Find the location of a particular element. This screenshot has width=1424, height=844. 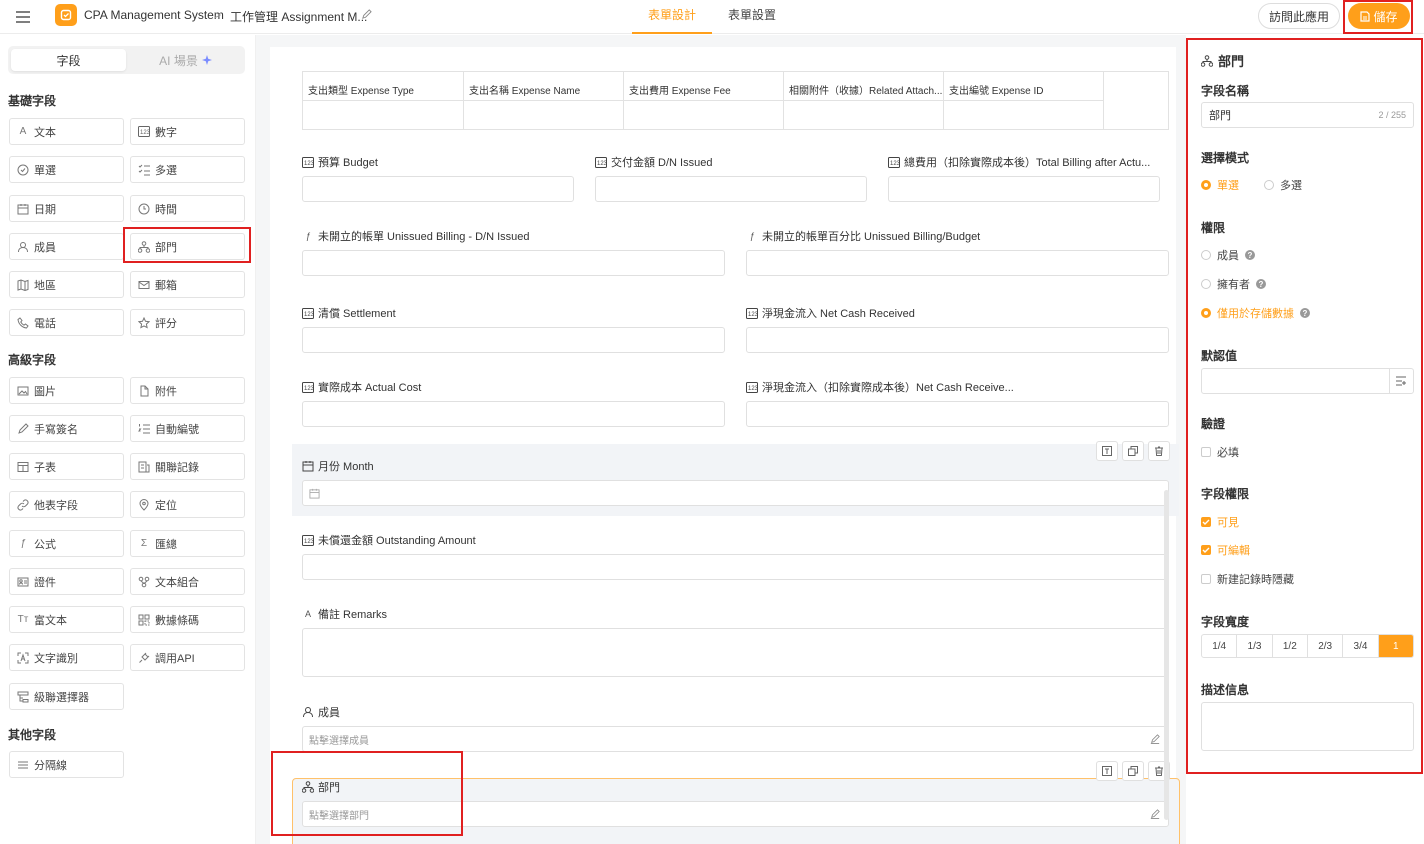

field-label-unissued-pct: ƒ 未開立的帳單百分比 Unissued Billing/Budget is located at coordinates (863, 236).